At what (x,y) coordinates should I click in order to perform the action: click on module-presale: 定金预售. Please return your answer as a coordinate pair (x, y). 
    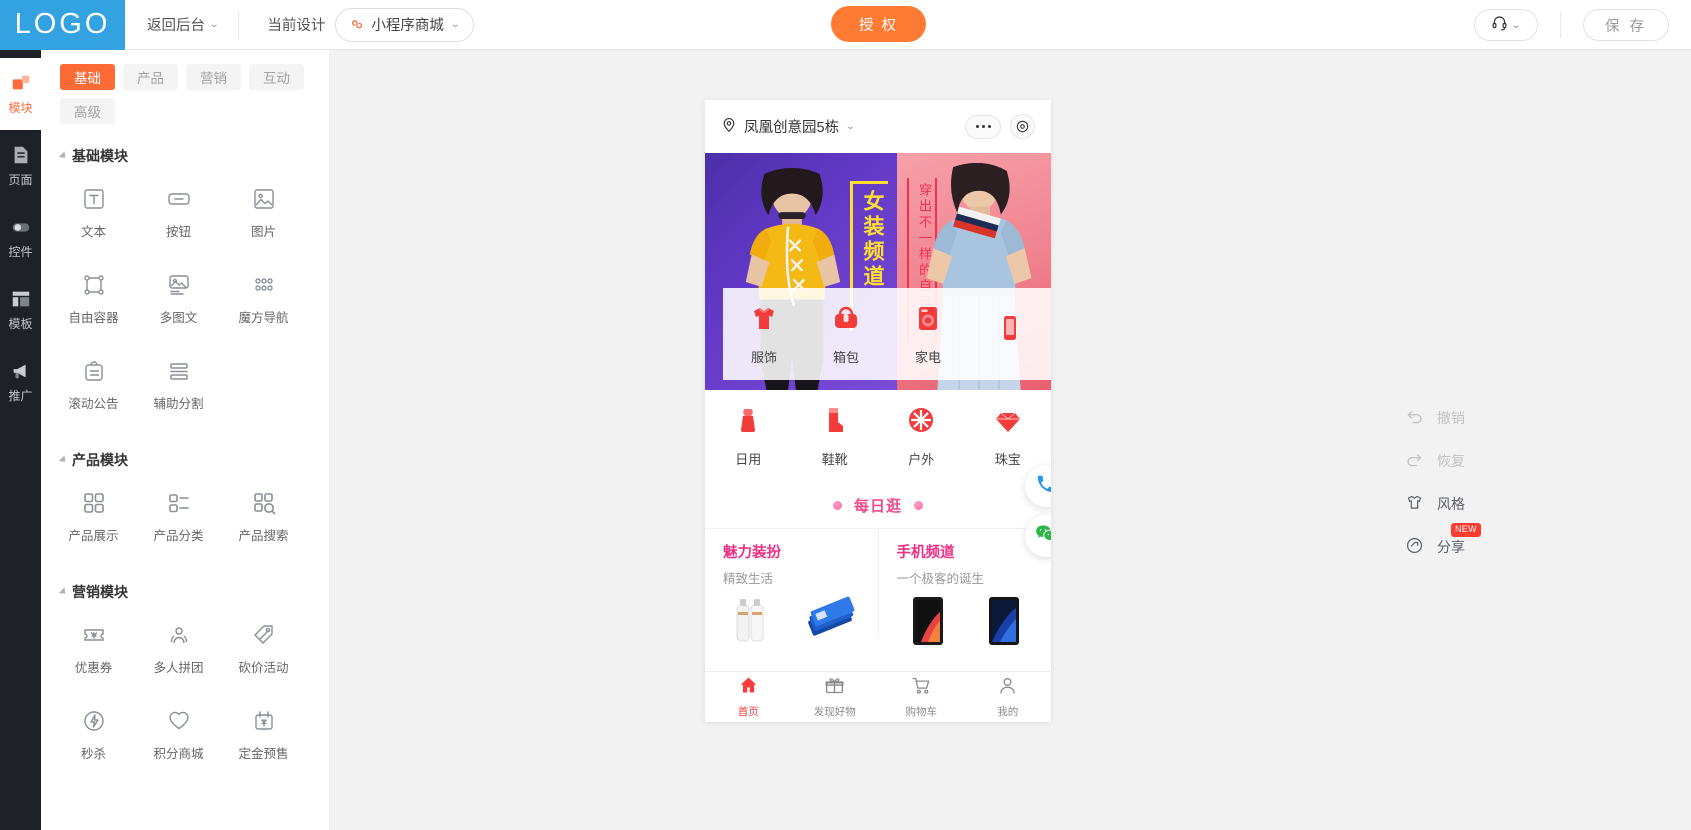
    Looking at the image, I should click on (263, 735).